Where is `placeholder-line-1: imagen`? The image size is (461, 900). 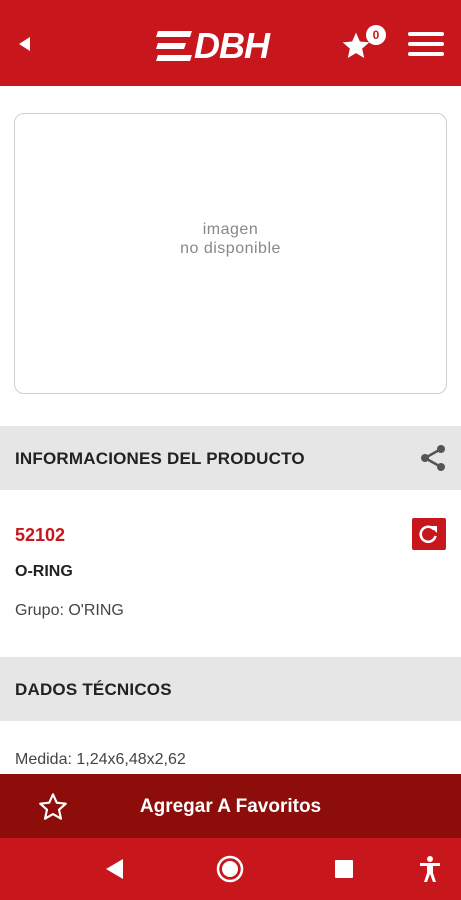
placeholder-line-1: imagen is located at coordinates (230, 229).